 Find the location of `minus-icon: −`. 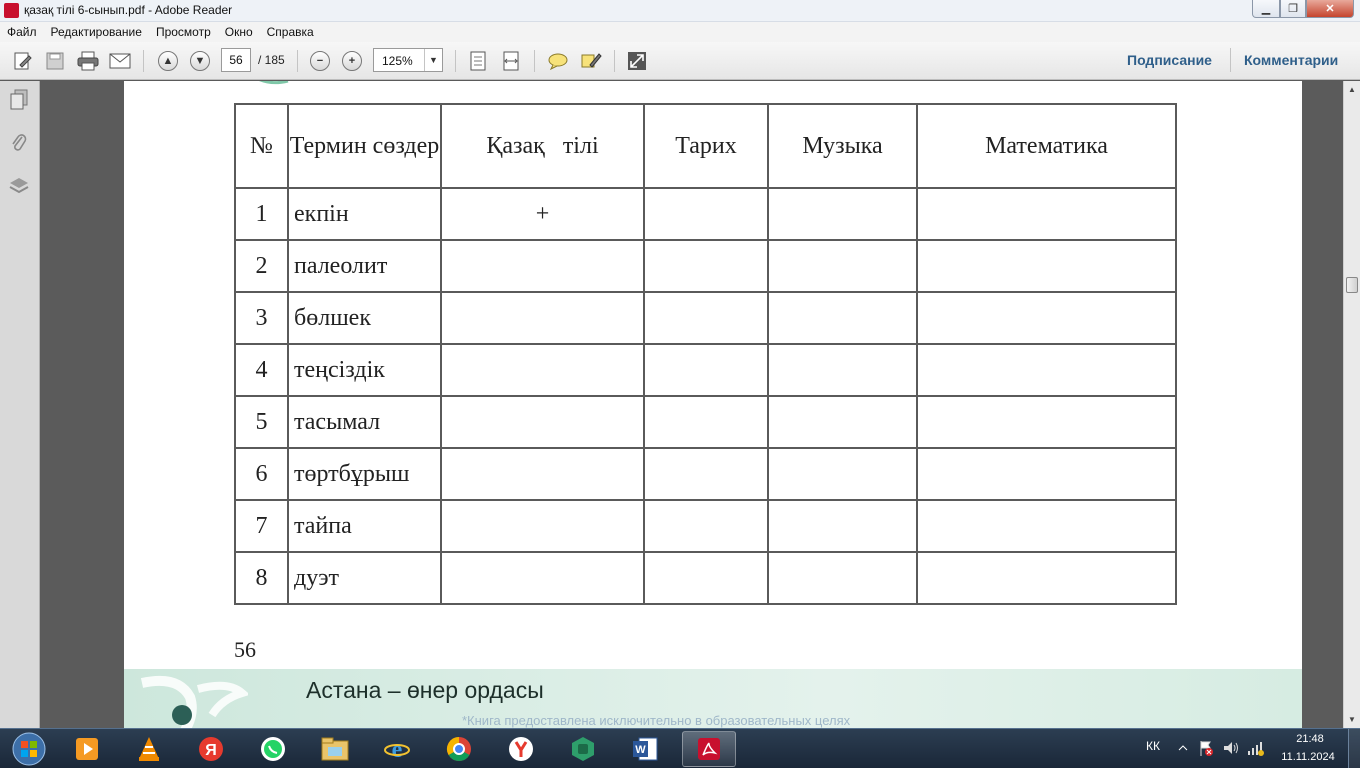

minus-icon: − is located at coordinates (320, 61).